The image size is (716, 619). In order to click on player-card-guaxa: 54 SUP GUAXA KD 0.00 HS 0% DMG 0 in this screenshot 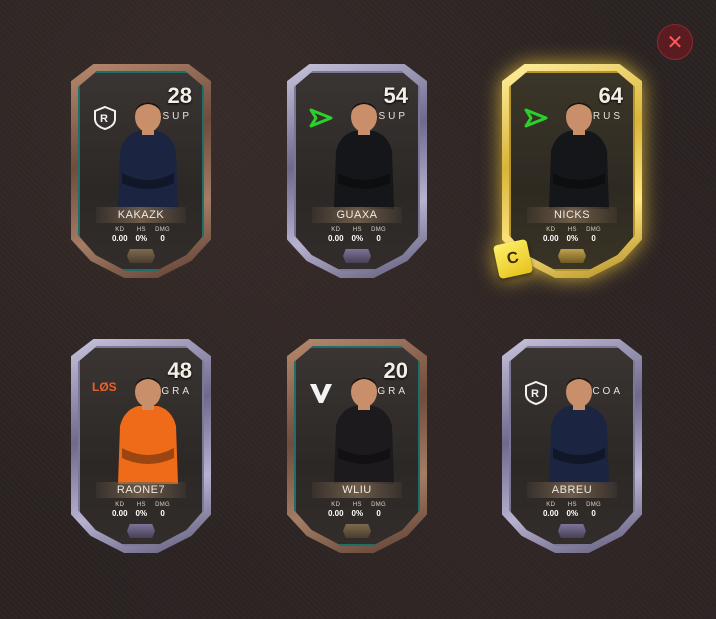, I will do `click(357, 171)`.